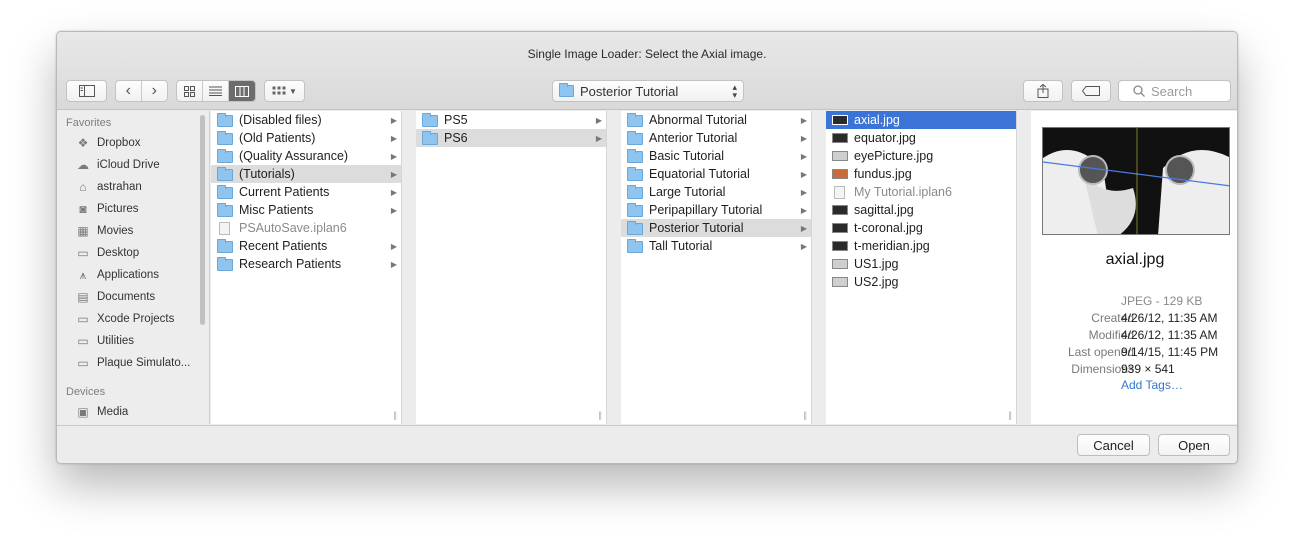  I want to click on folder-row: Large Tutorial ▶, so click(716, 192).